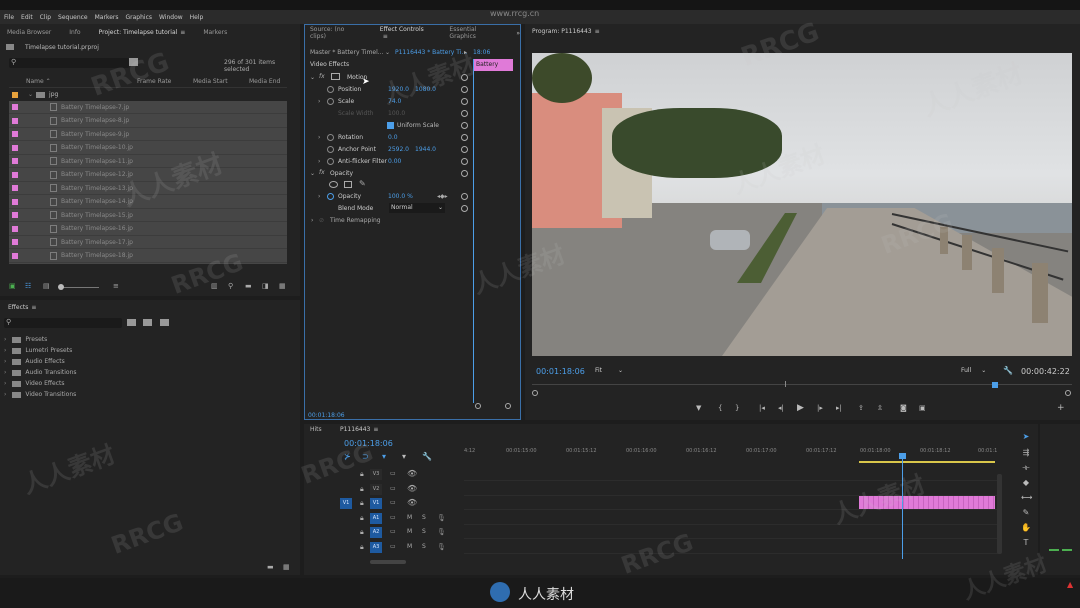  I want to click on zoom-slider, so click(79, 287).